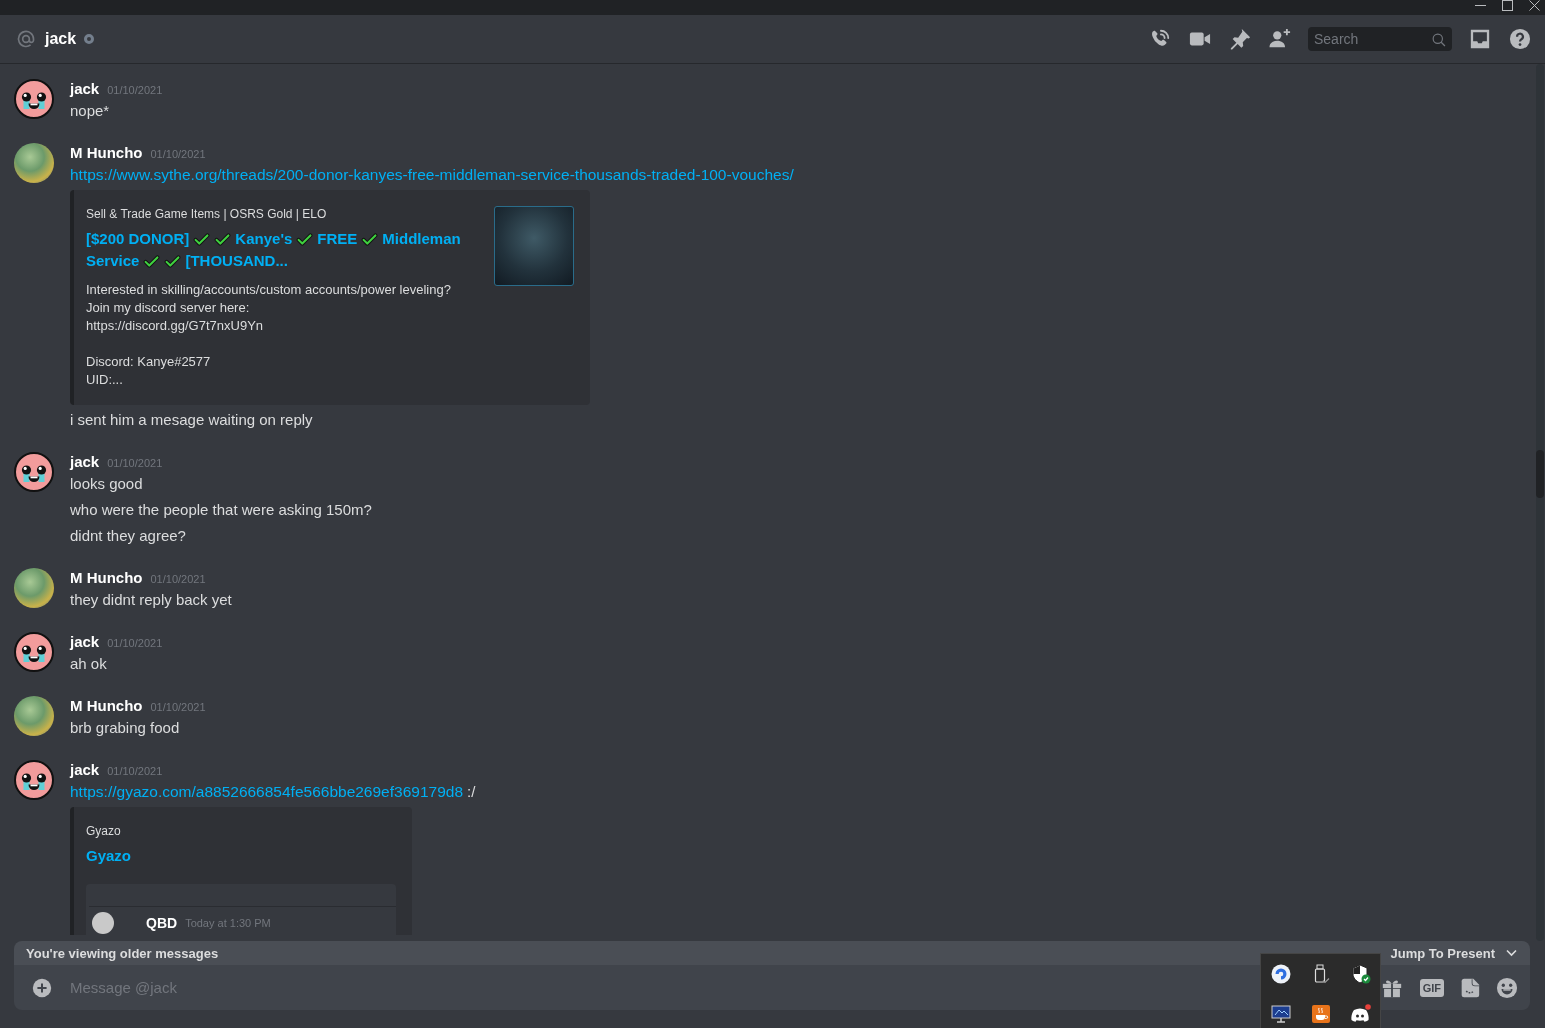  What do you see at coordinates (228, 923) in the screenshot?
I see `message-timestamp: Today at 1:30 PM` at bounding box center [228, 923].